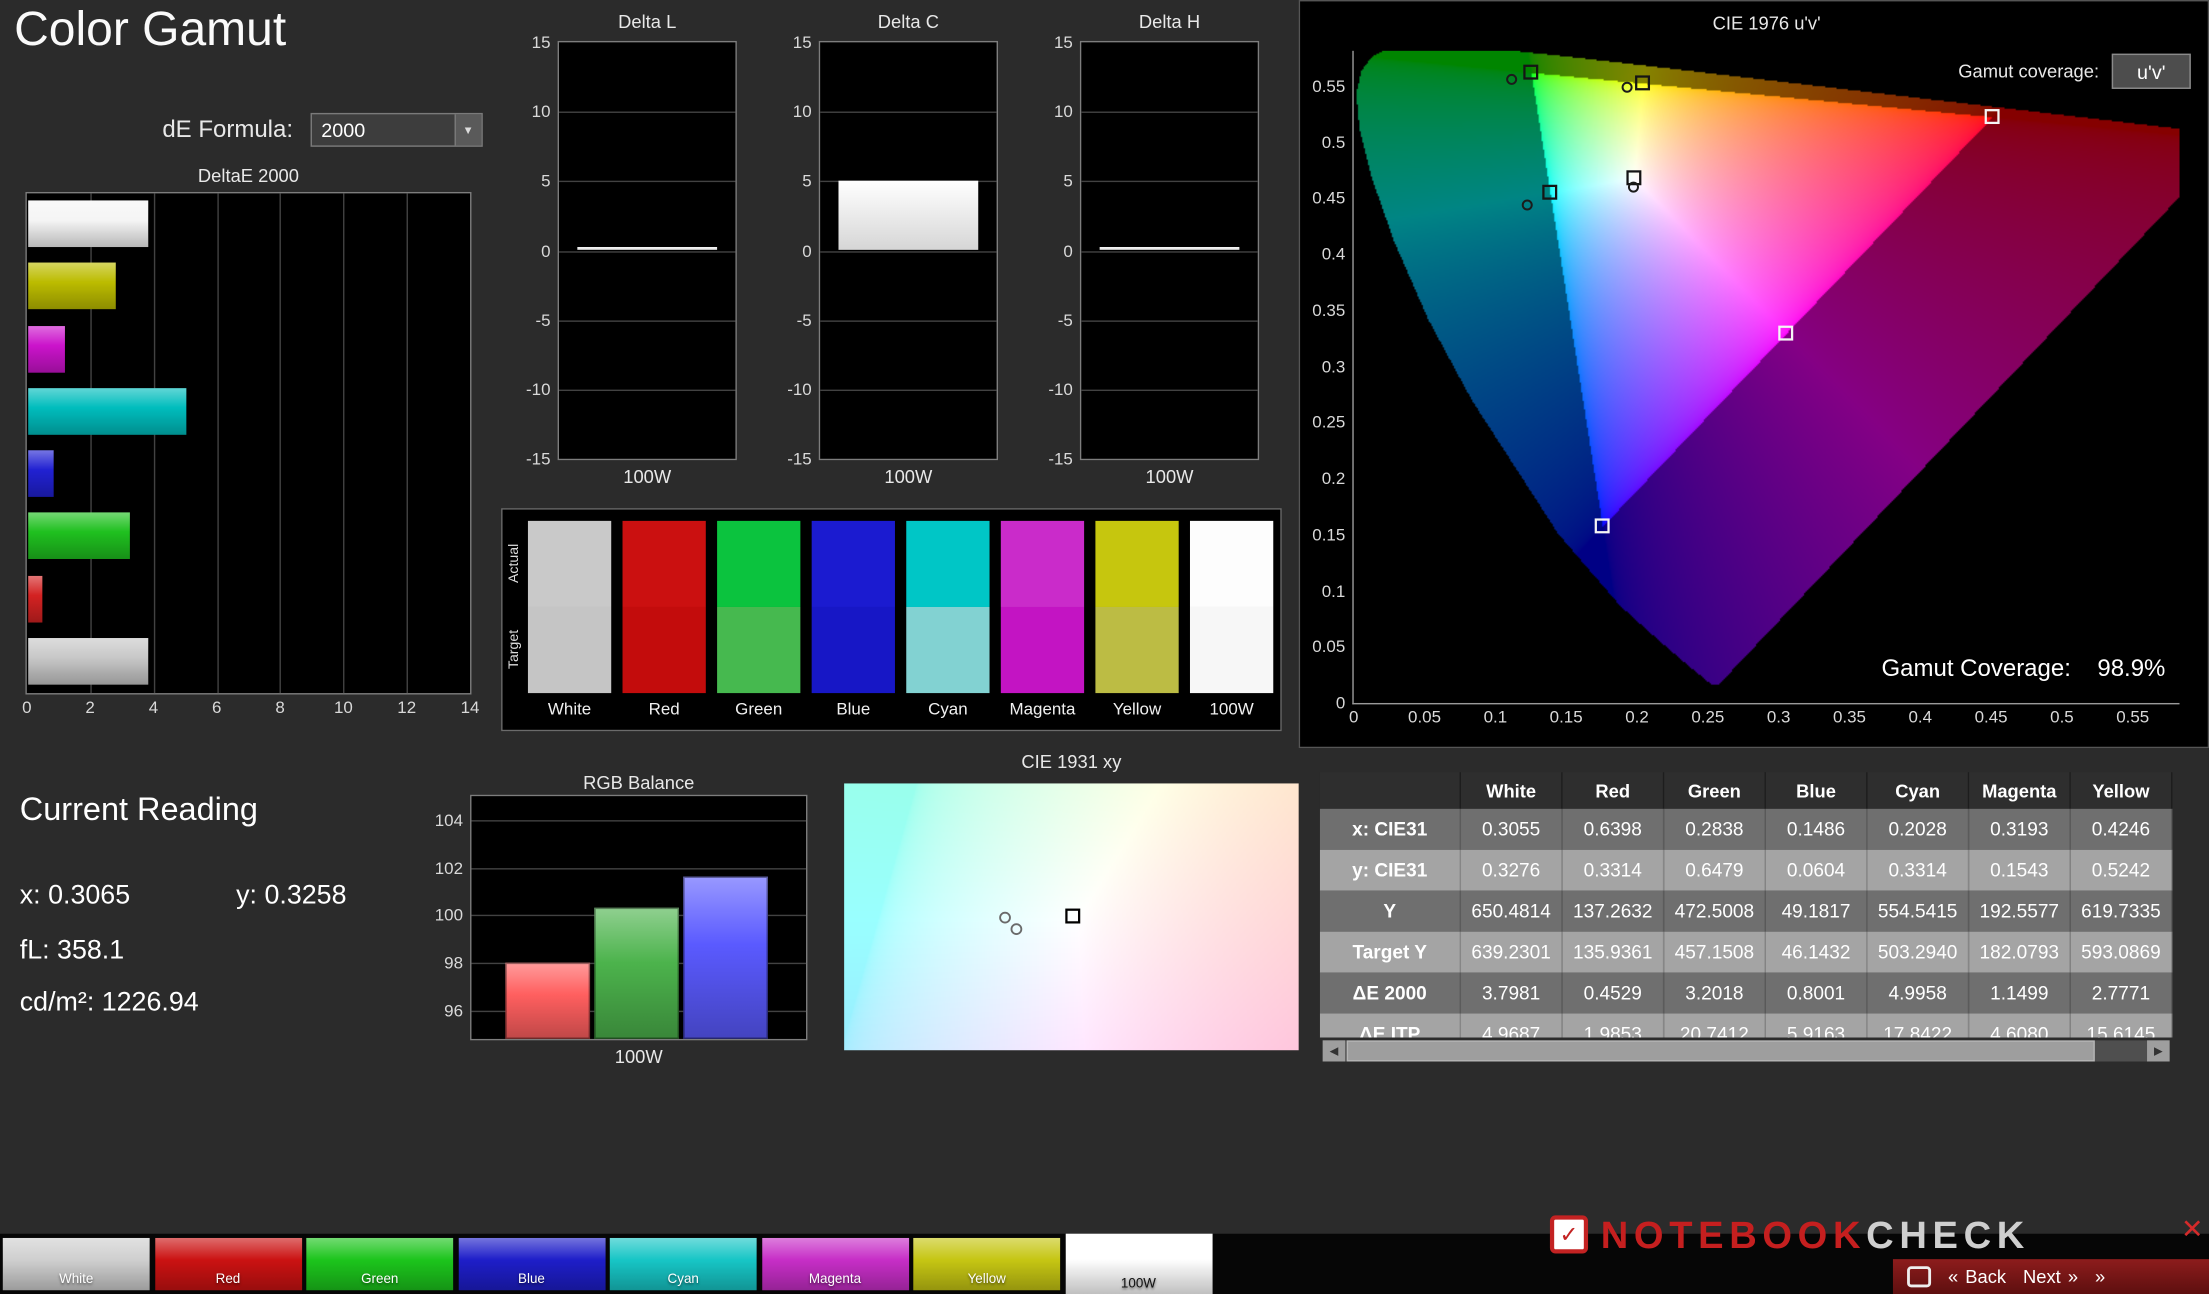  Describe the element at coordinates (531, 1279) in the screenshot. I see `patch-label: Blue` at that location.